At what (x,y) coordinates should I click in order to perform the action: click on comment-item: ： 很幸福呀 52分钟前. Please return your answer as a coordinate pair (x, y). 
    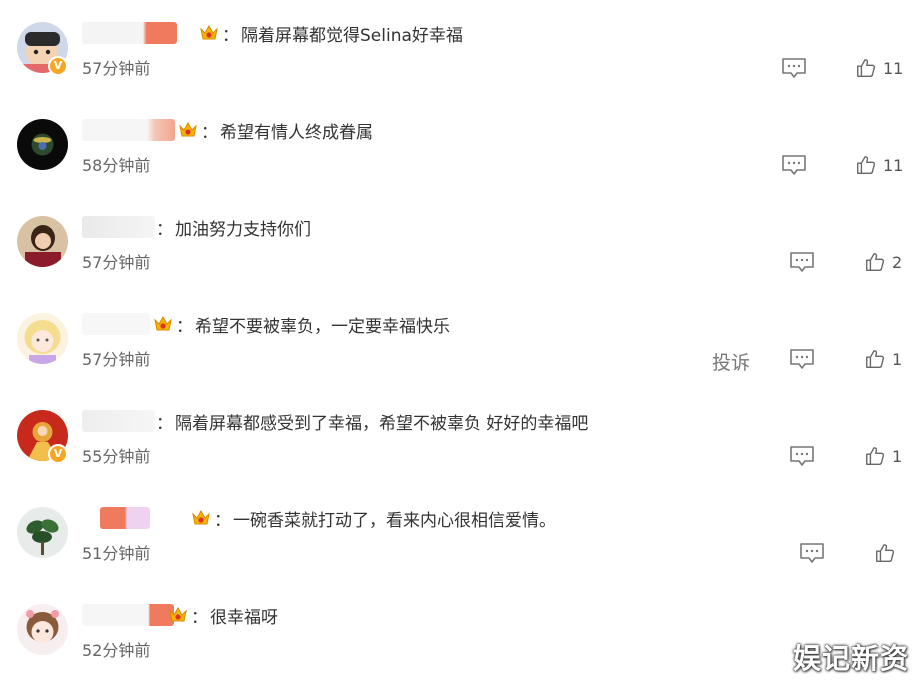
    Looking at the image, I should click on (460, 630).